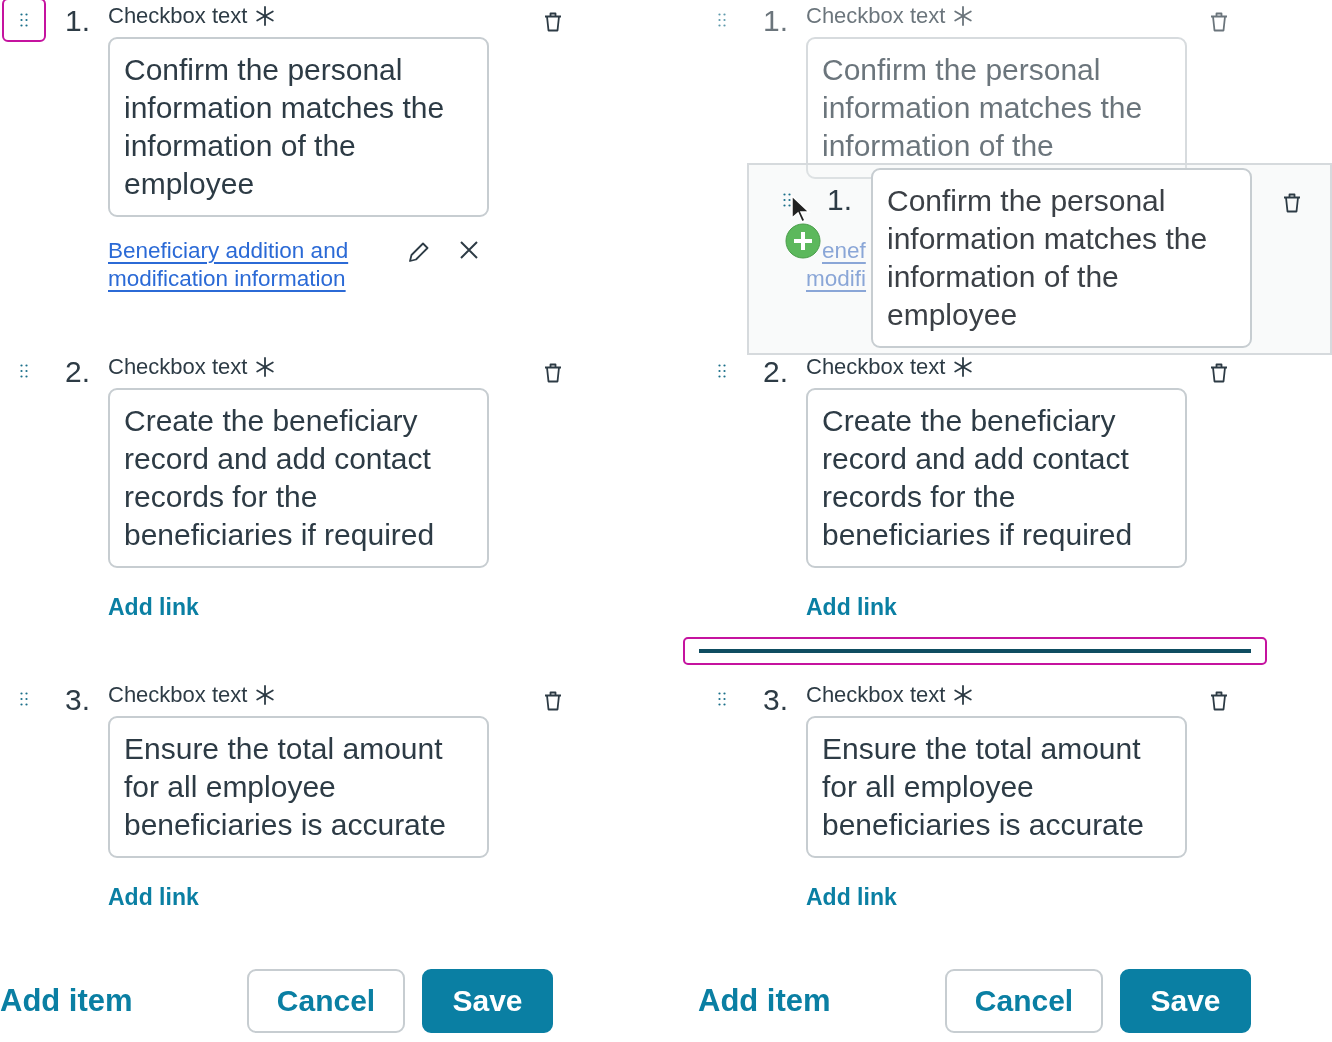 The height and width of the screenshot is (1042, 1332). Describe the element at coordinates (836, 279) in the screenshot. I see `attached-link: modifi` at that location.